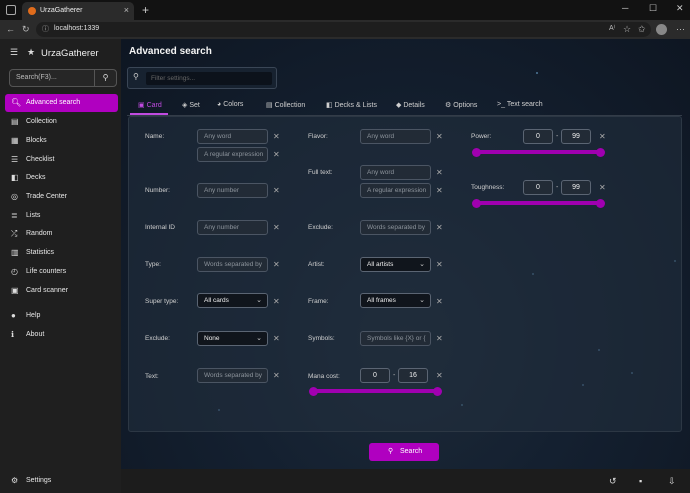  I want to click on tab-set: ◈ Set, so click(191, 105).